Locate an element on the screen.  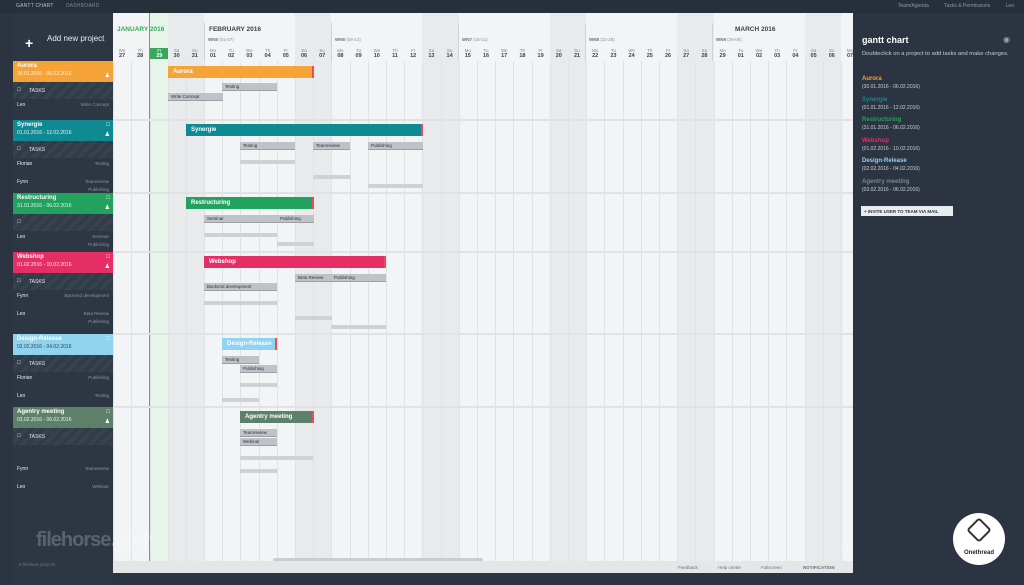
gantt-bar-design-release: Design-Release is located at coordinates (249, 344).